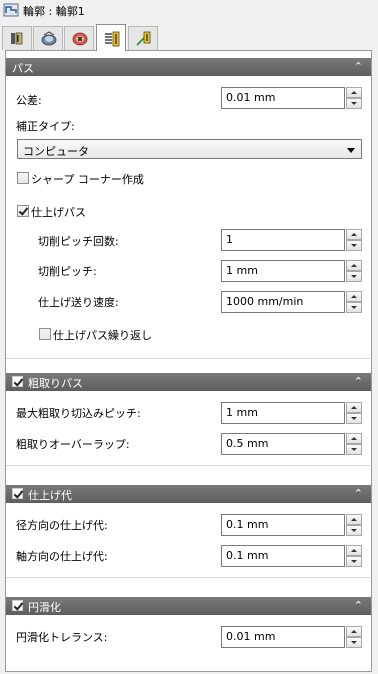 This screenshot has height=674, width=378. Describe the element at coordinates (354, 550) in the screenshot. I see `axial-stock-increment-button` at that location.